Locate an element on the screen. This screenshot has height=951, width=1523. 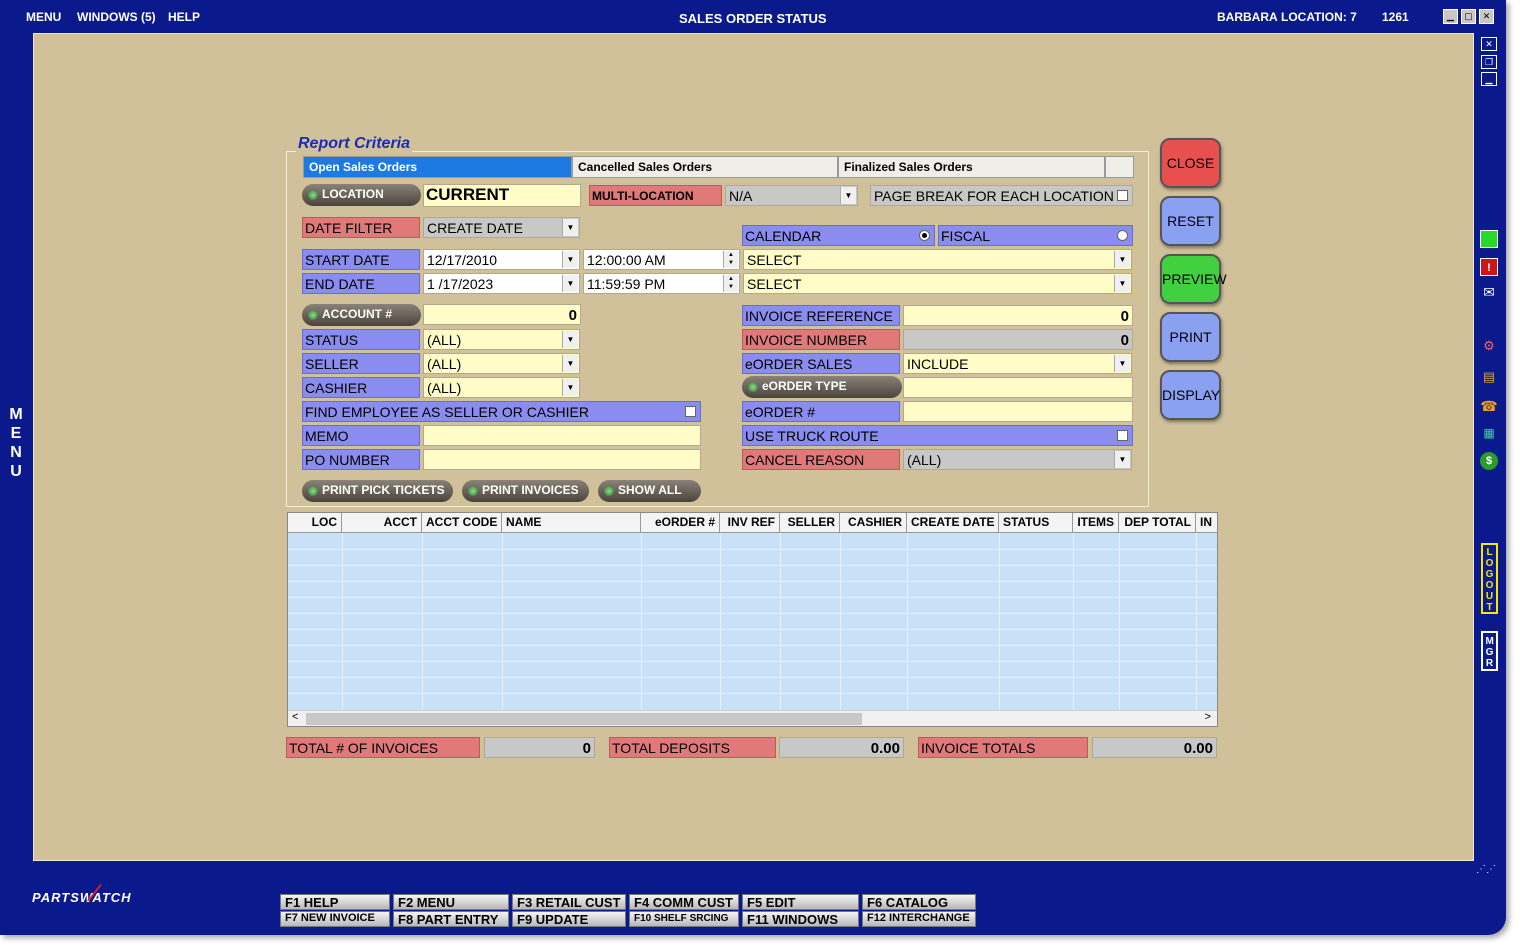
start-select-dropdown: SELECT ▼ is located at coordinates (937, 259).